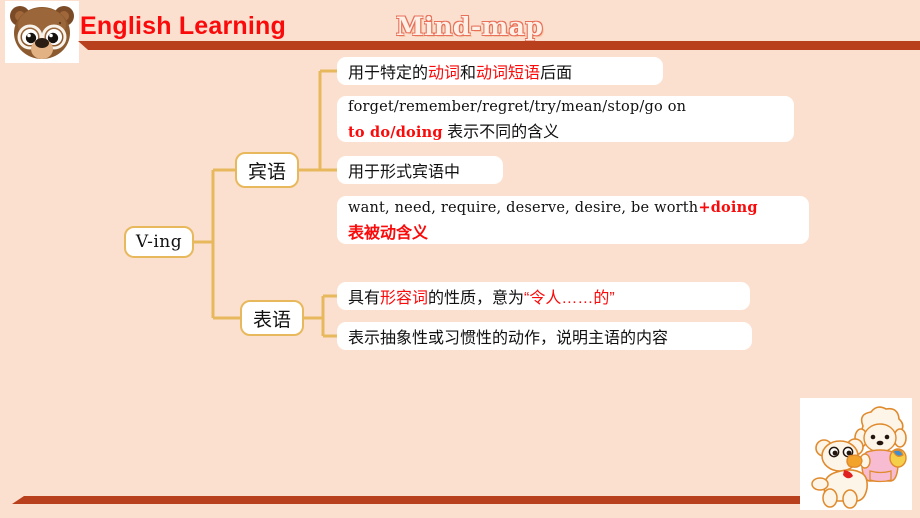  I want to click on leaf-text: 用于特定的, so click(388, 73).